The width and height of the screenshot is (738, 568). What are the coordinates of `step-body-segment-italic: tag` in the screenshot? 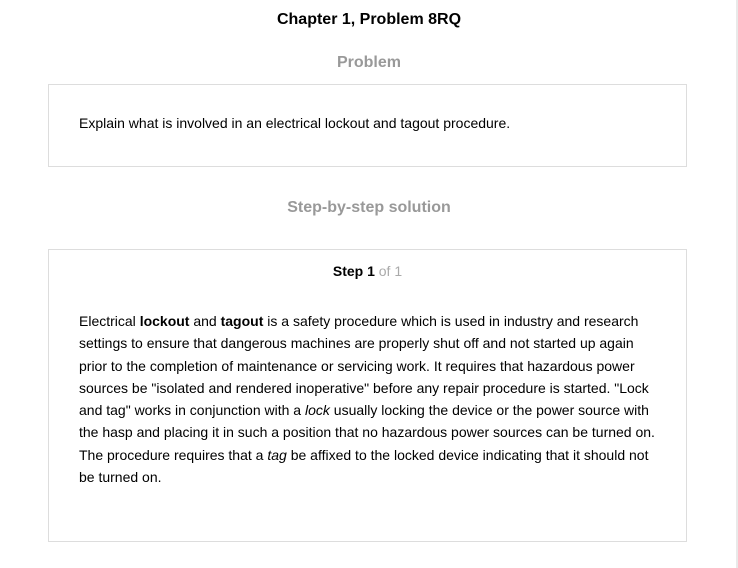 It's located at (277, 454).